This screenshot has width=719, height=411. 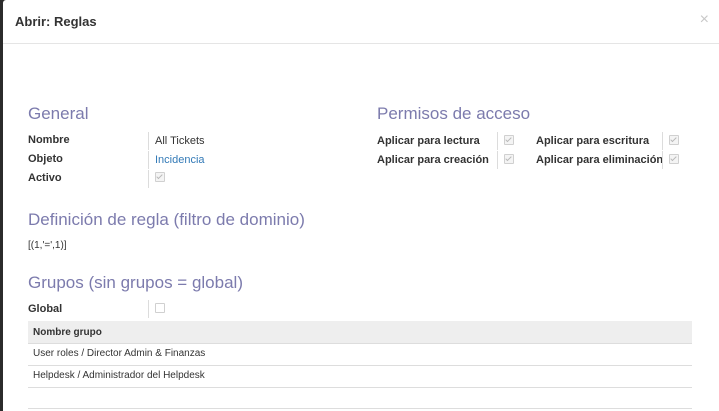 What do you see at coordinates (360, 332) in the screenshot?
I see `table-header: Nombre grupo` at bounding box center [360, 332].